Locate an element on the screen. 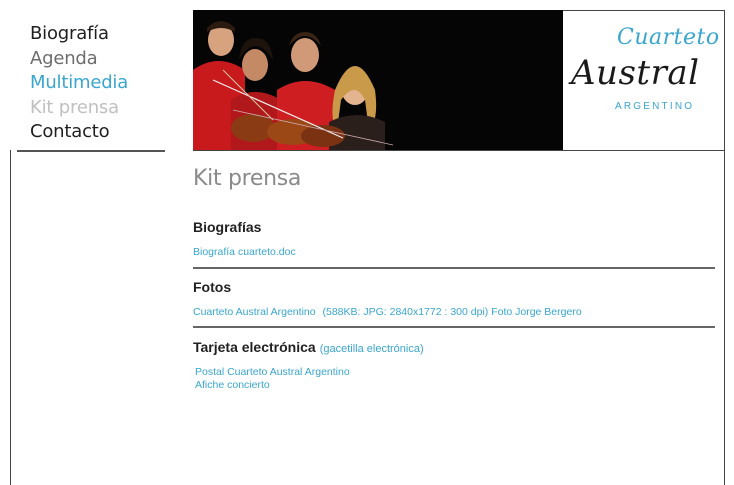 The width and height of the screenshot is (734, 485). logo-text-country: ARGENTINO is located at coordinates (655, 106).